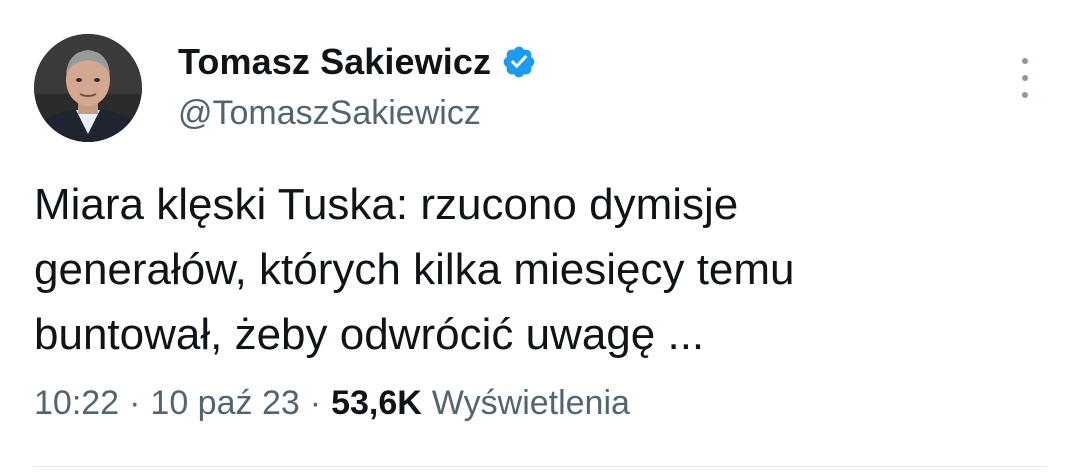  I want to click on name-row: Tomasz Sakiewicz, so click(357, 62).